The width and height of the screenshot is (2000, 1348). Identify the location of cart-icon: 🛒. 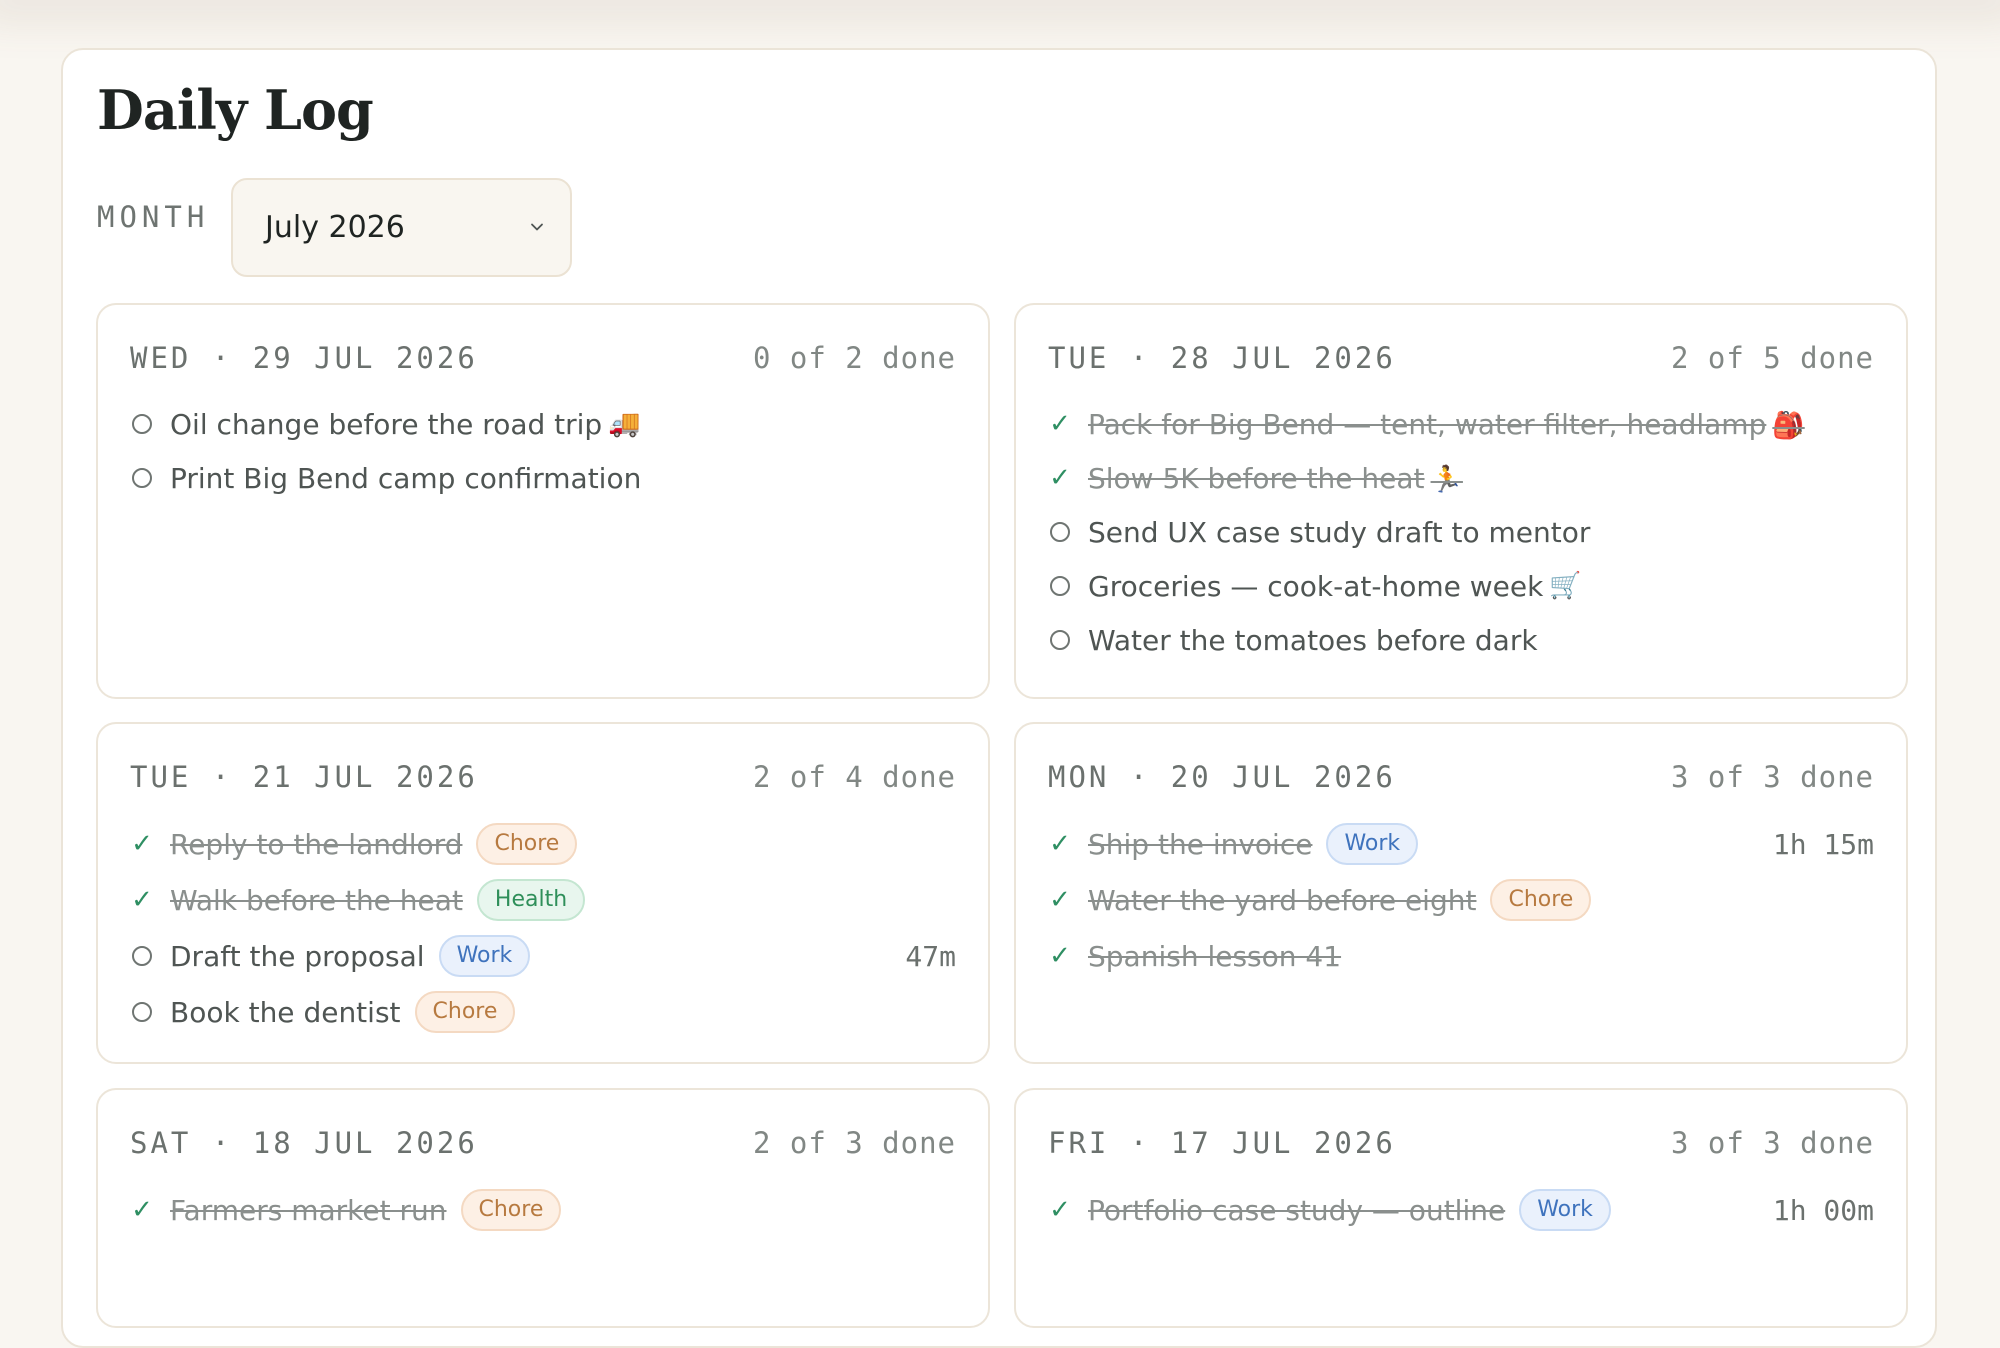
(1565, 586).